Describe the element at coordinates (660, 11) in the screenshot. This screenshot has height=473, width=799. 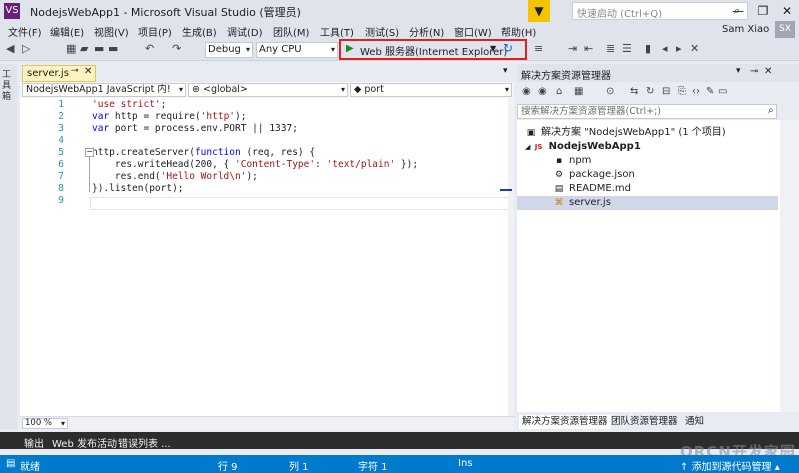
I see `quick-launch-input: 快速启动 (Ctrl+Q)` at that location.